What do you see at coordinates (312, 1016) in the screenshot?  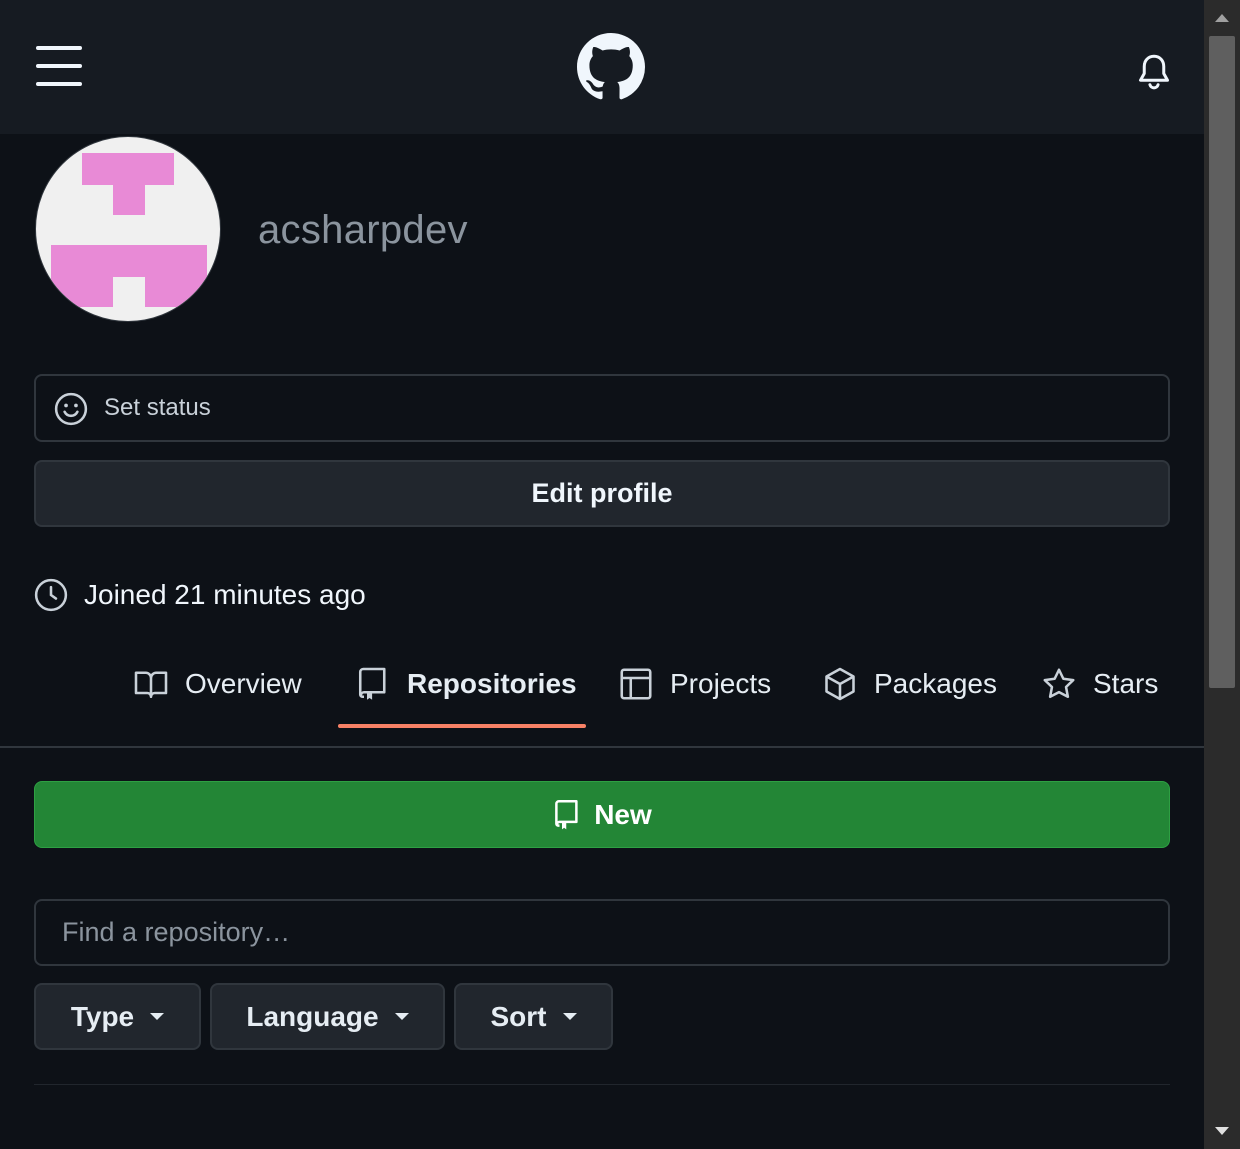 I see `language-filter-label: Language` at bounding box center [312, 1016].